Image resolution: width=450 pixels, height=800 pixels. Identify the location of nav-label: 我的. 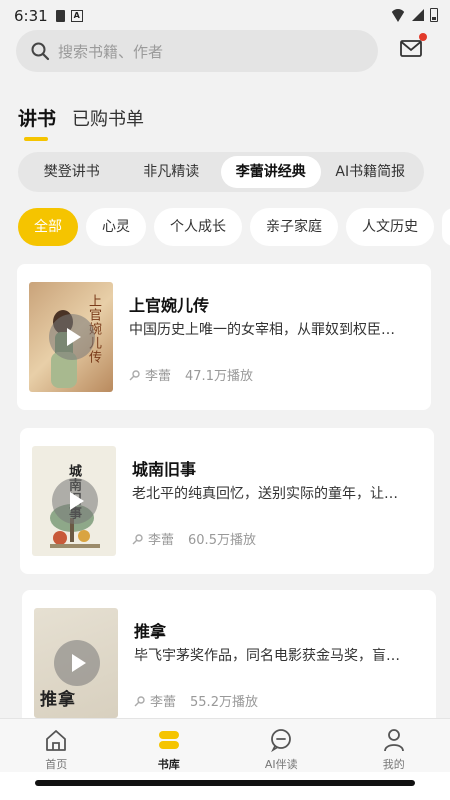
(393, 764).